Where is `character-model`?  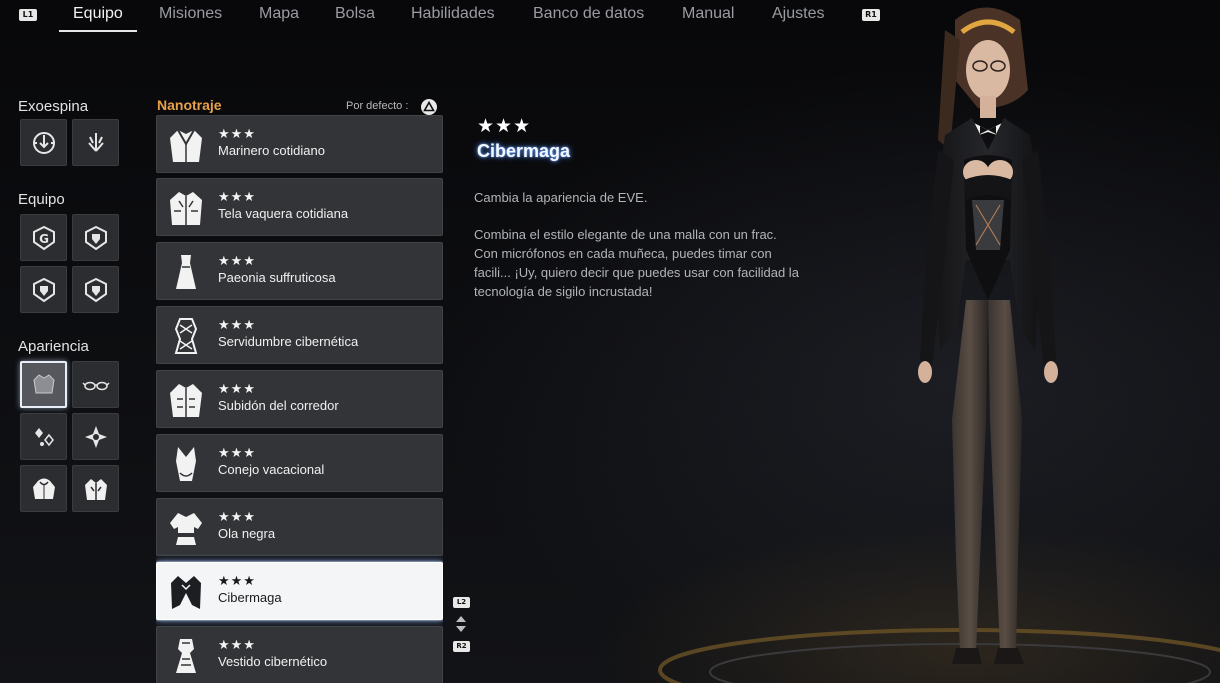
character-model is located at coordinates (988, 335).